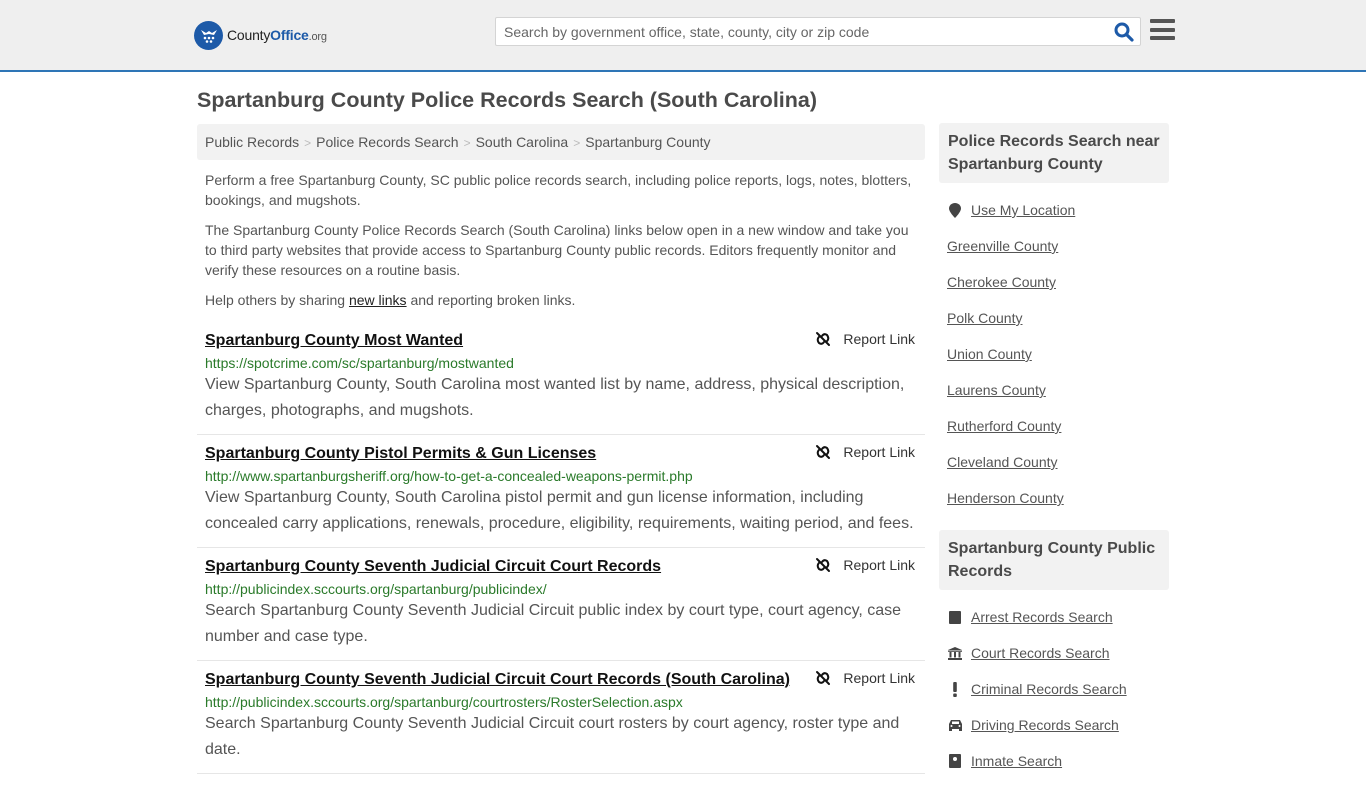  I want to click on nearby-county-link: Union County, so click(989, 354).